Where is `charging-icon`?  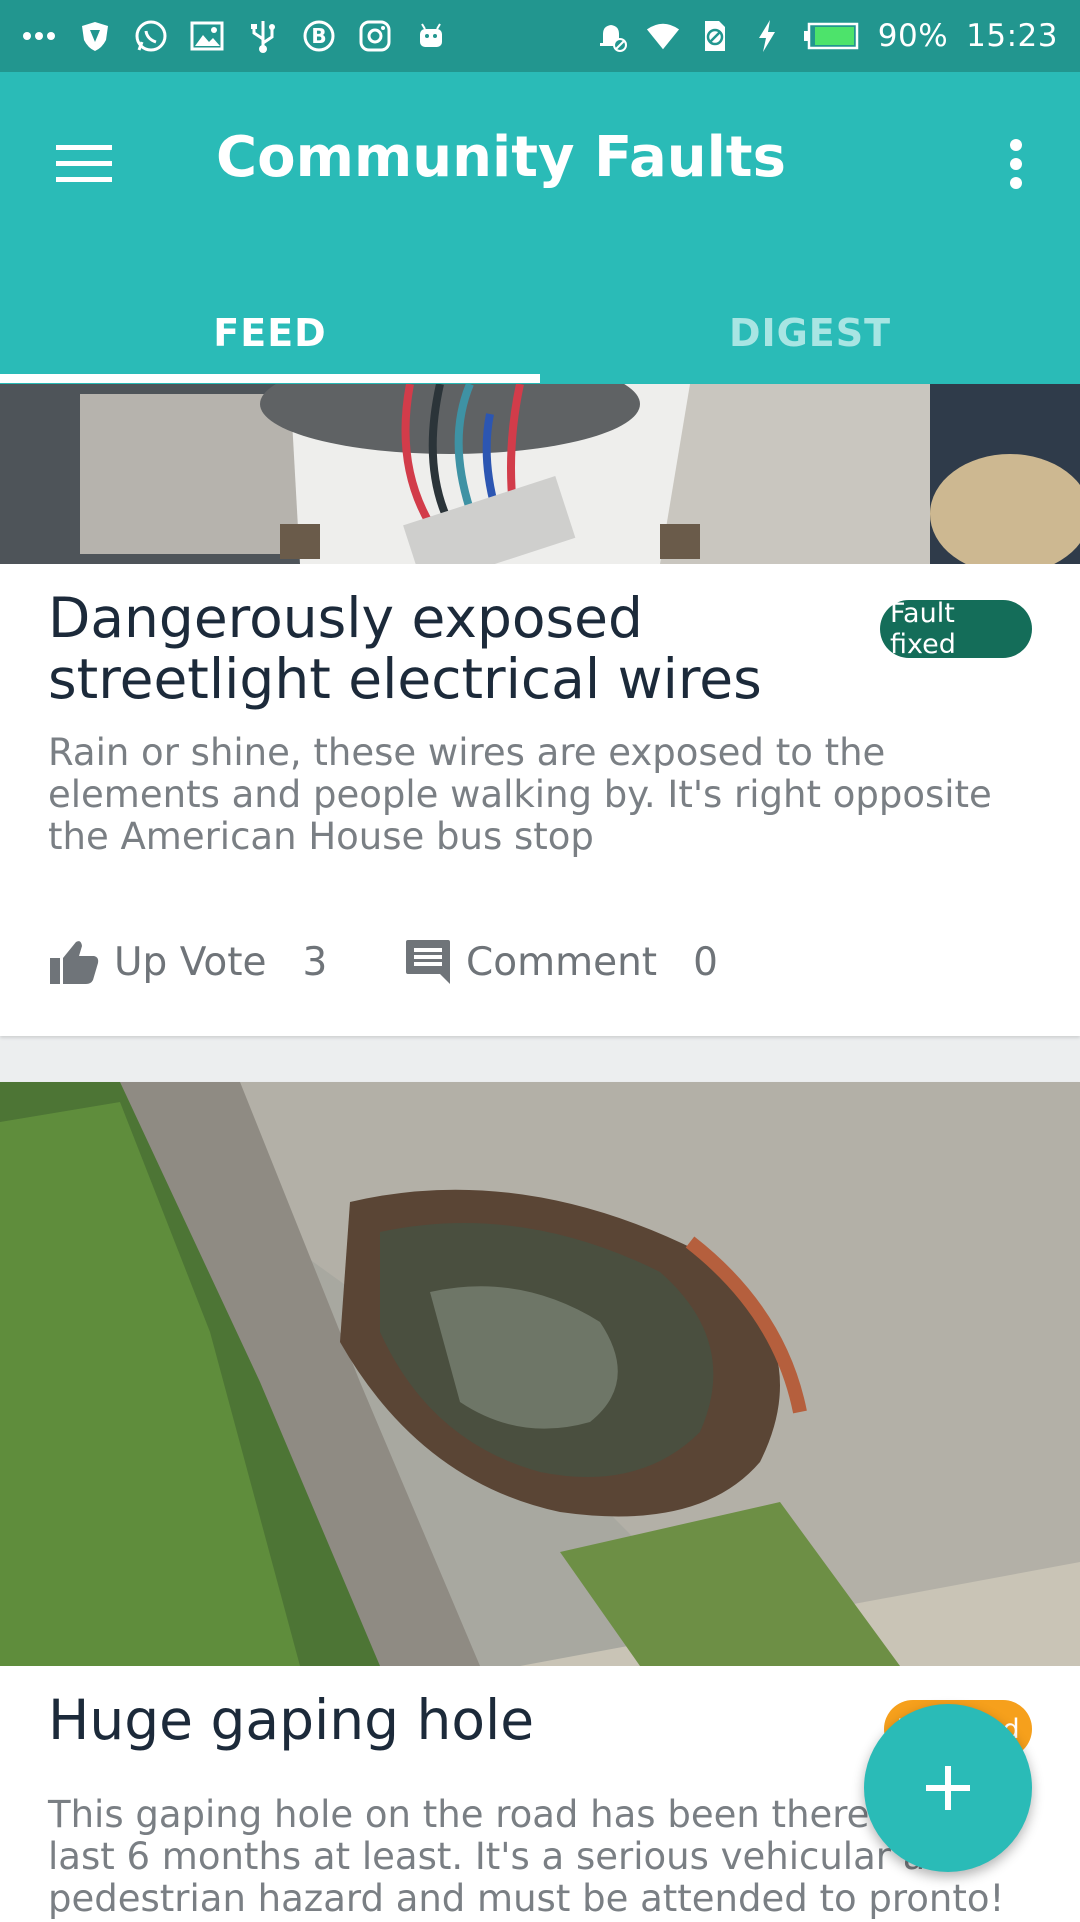 charging-icon is located at coordinates (767, 36).